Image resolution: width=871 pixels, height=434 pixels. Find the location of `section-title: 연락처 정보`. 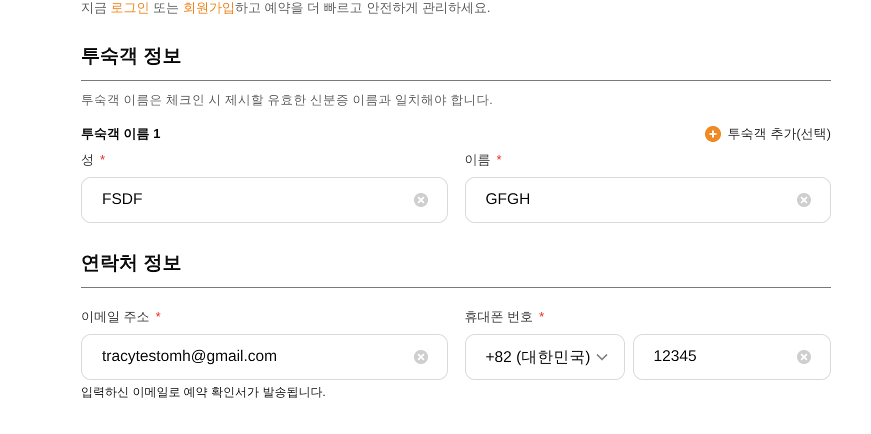

section-title: 연락처 정보 is located at coordinates (131, 264).